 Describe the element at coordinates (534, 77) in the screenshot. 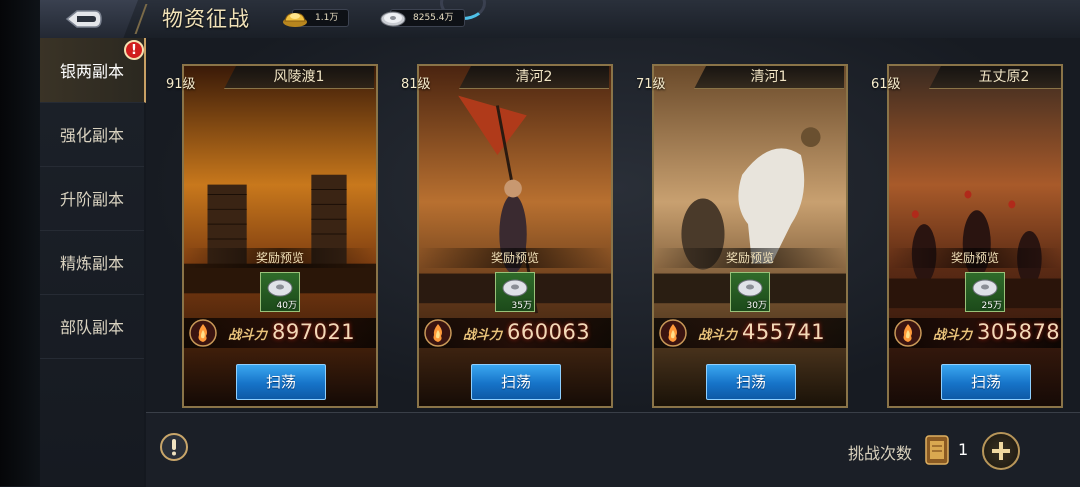

I see `card-title: 清河2` at that location.